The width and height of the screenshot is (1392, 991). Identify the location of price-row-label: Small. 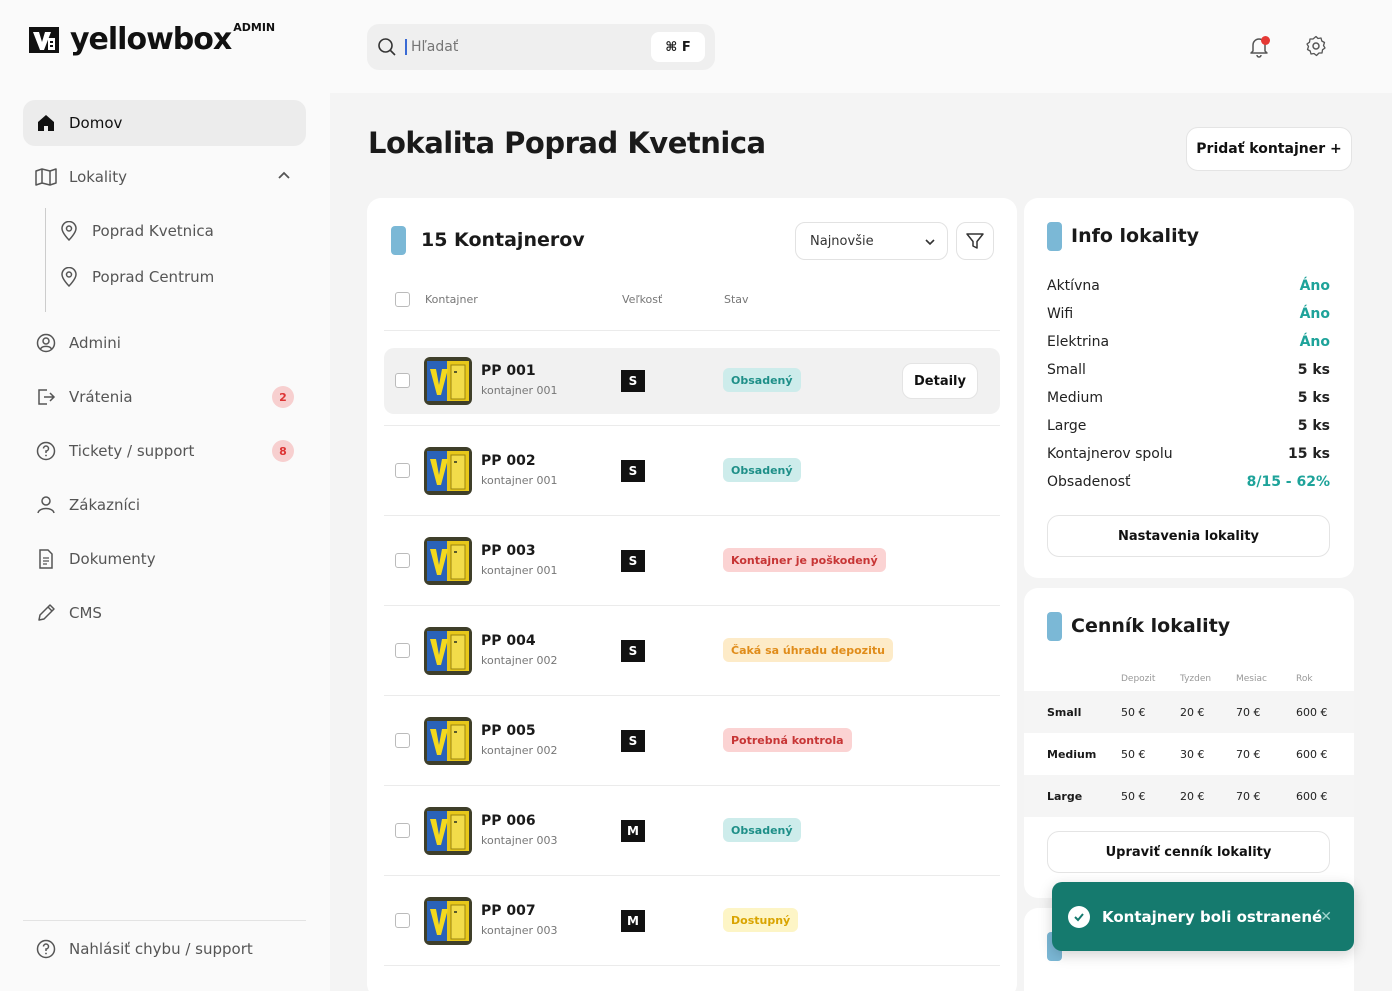
(1064, 712).